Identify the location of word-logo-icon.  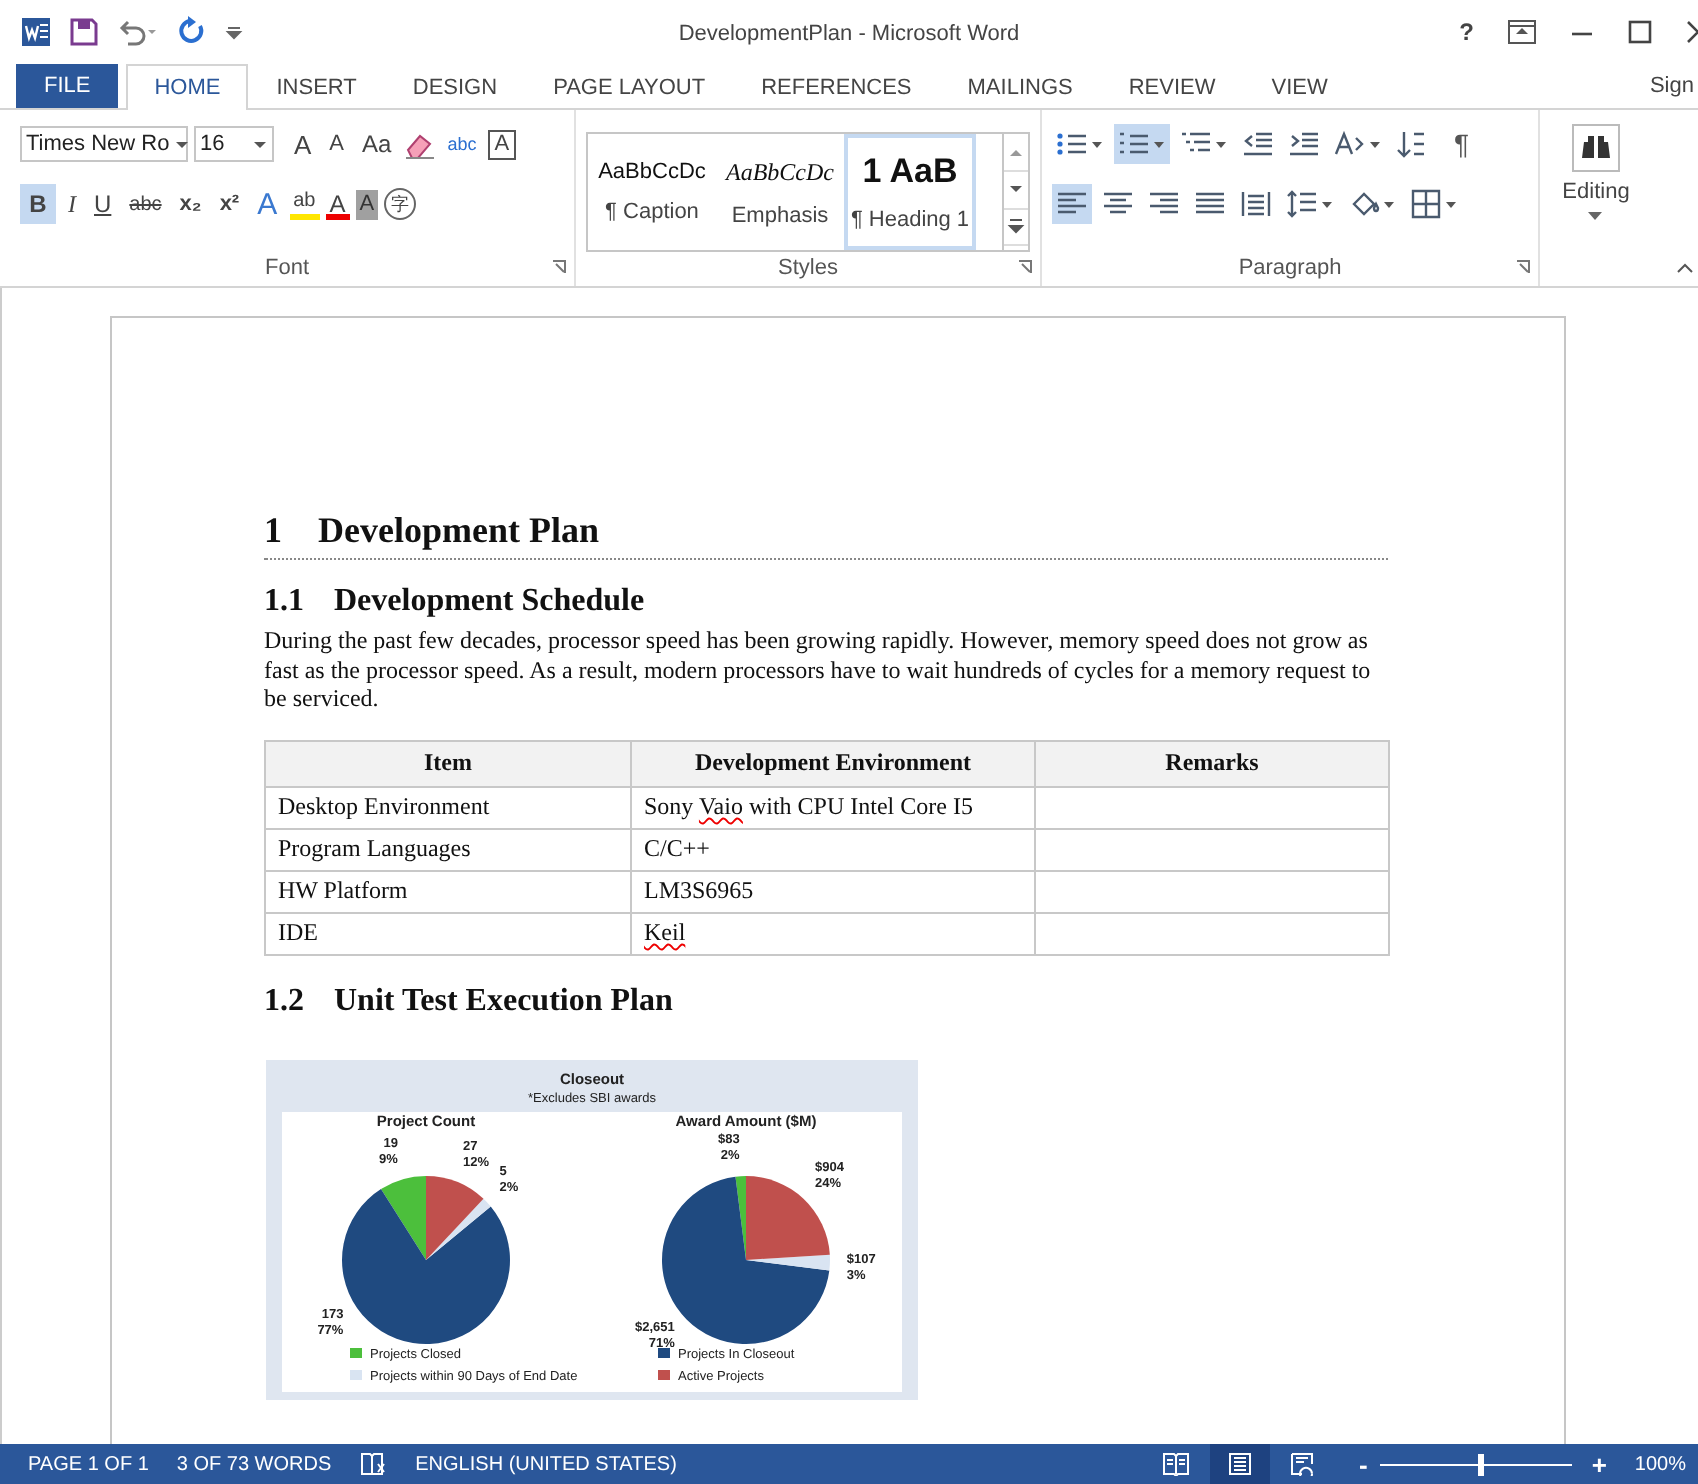
(36, 32).